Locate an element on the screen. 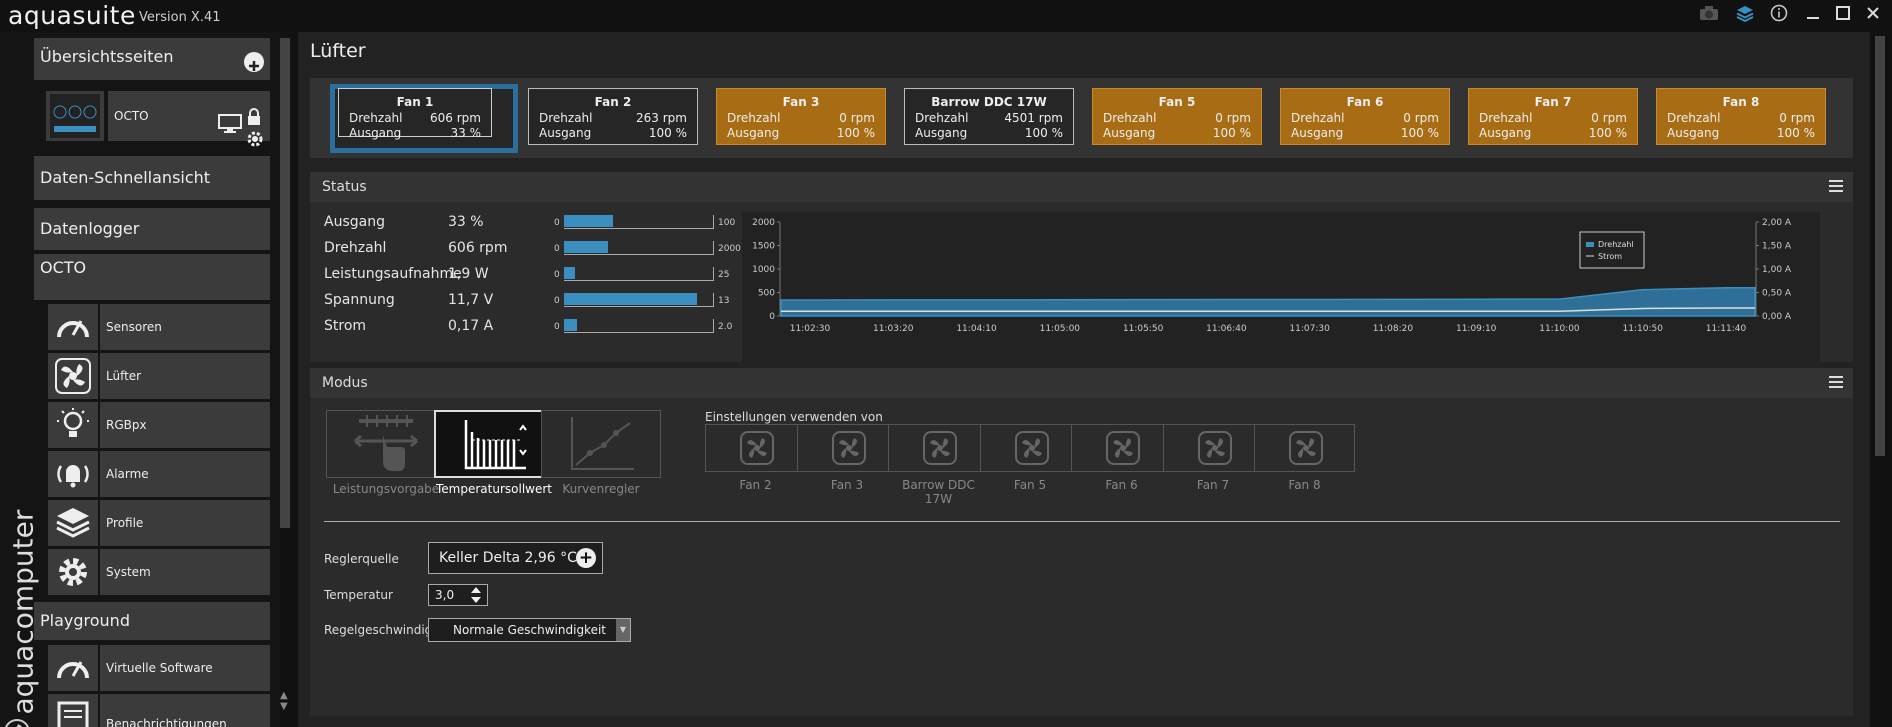 This screenshot has width=1892, height=727. sidebar-overview: Übersichtsseiten is located at coordinates (152, 59).